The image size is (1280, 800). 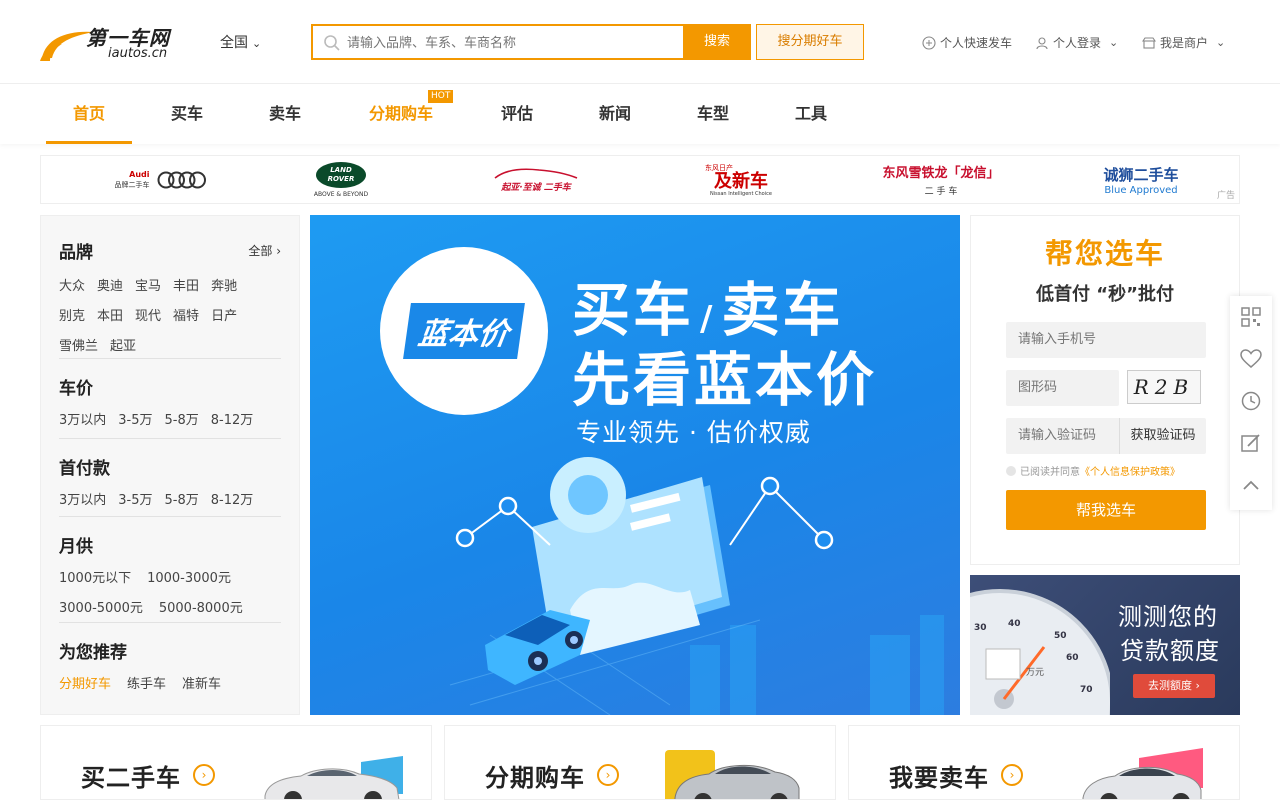 I want to click on nav-sell: 卖车, so click(x=285, y=114).